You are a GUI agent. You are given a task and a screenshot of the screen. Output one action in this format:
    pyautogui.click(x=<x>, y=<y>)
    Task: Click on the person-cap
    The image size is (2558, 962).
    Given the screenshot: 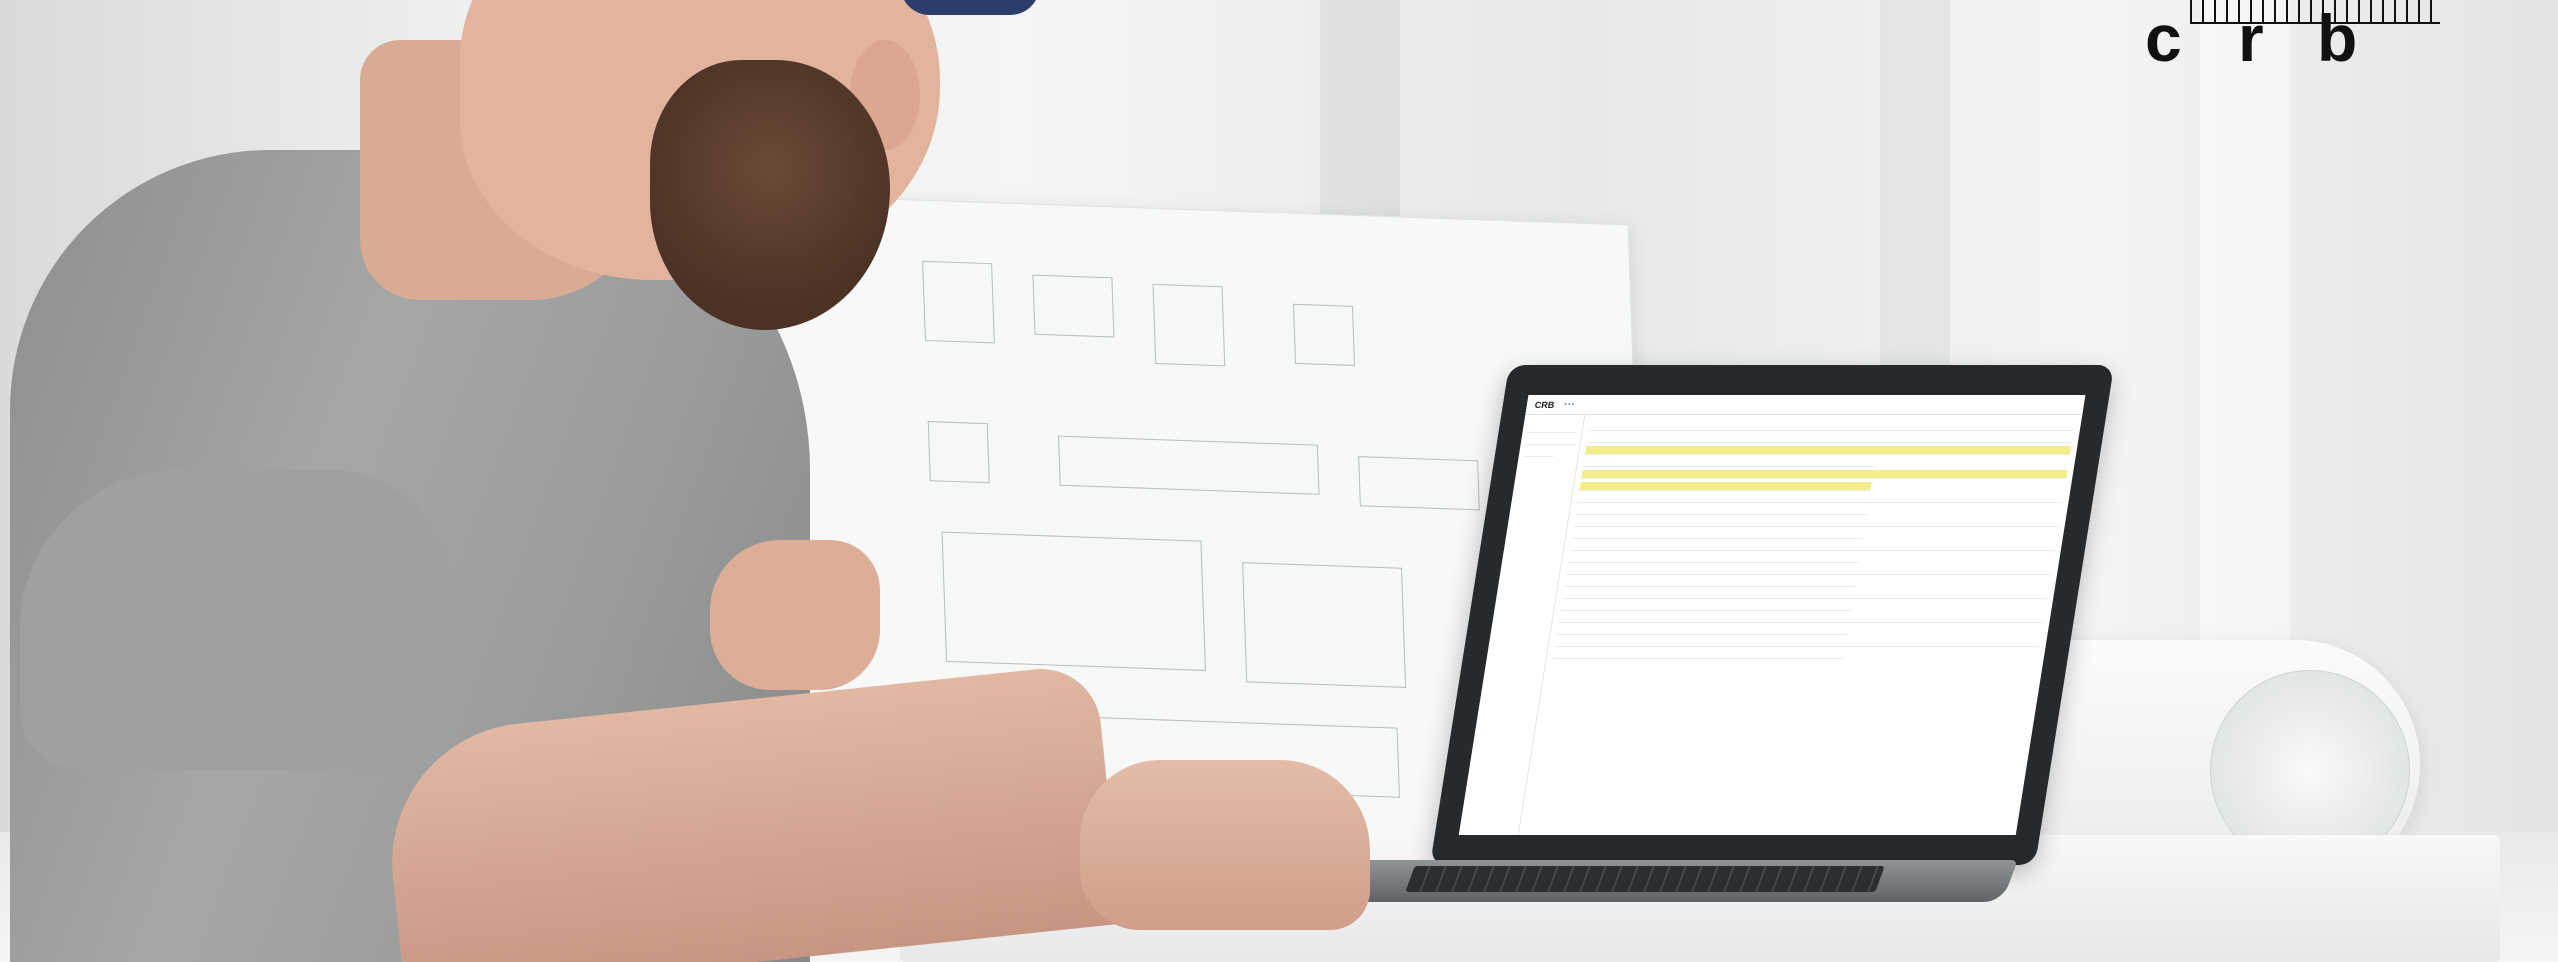 What is the action you would take?
    pyautogui.click(x=970, y=7)
    